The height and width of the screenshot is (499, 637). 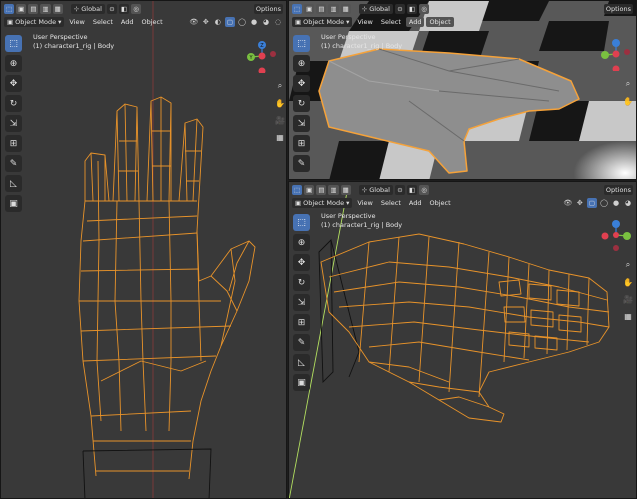 I want to click on overlay-icon: ◐, so click(x=218, y=22).